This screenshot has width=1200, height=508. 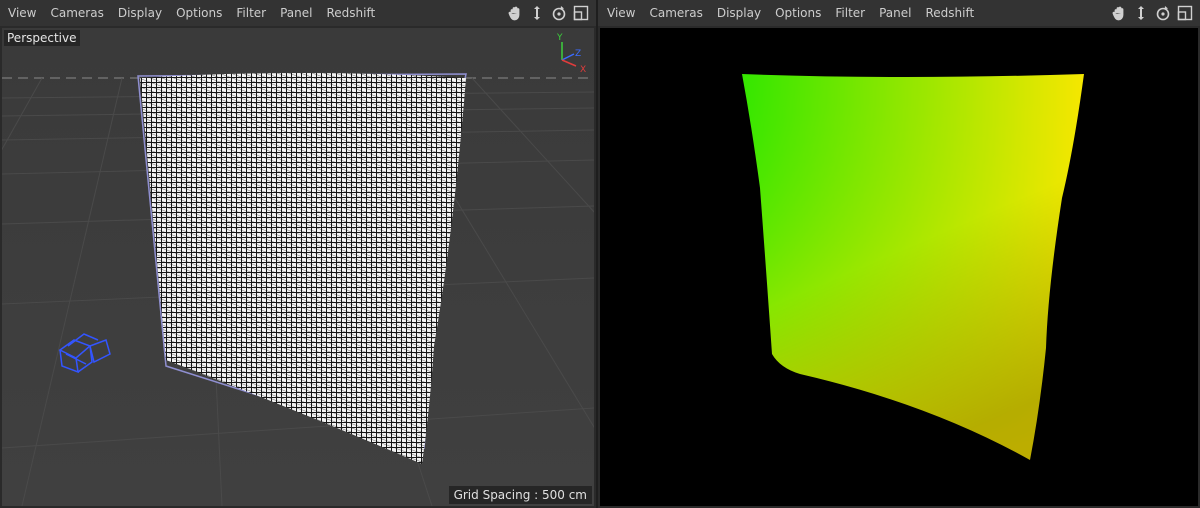 I want to click on axis-y-label: Y, so click(x=559, y=38).